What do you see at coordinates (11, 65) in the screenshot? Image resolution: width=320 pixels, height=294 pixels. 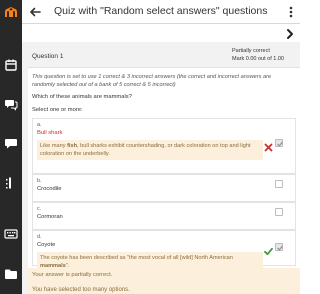 I see `calendar-icon` at bounding box center [11, 65].